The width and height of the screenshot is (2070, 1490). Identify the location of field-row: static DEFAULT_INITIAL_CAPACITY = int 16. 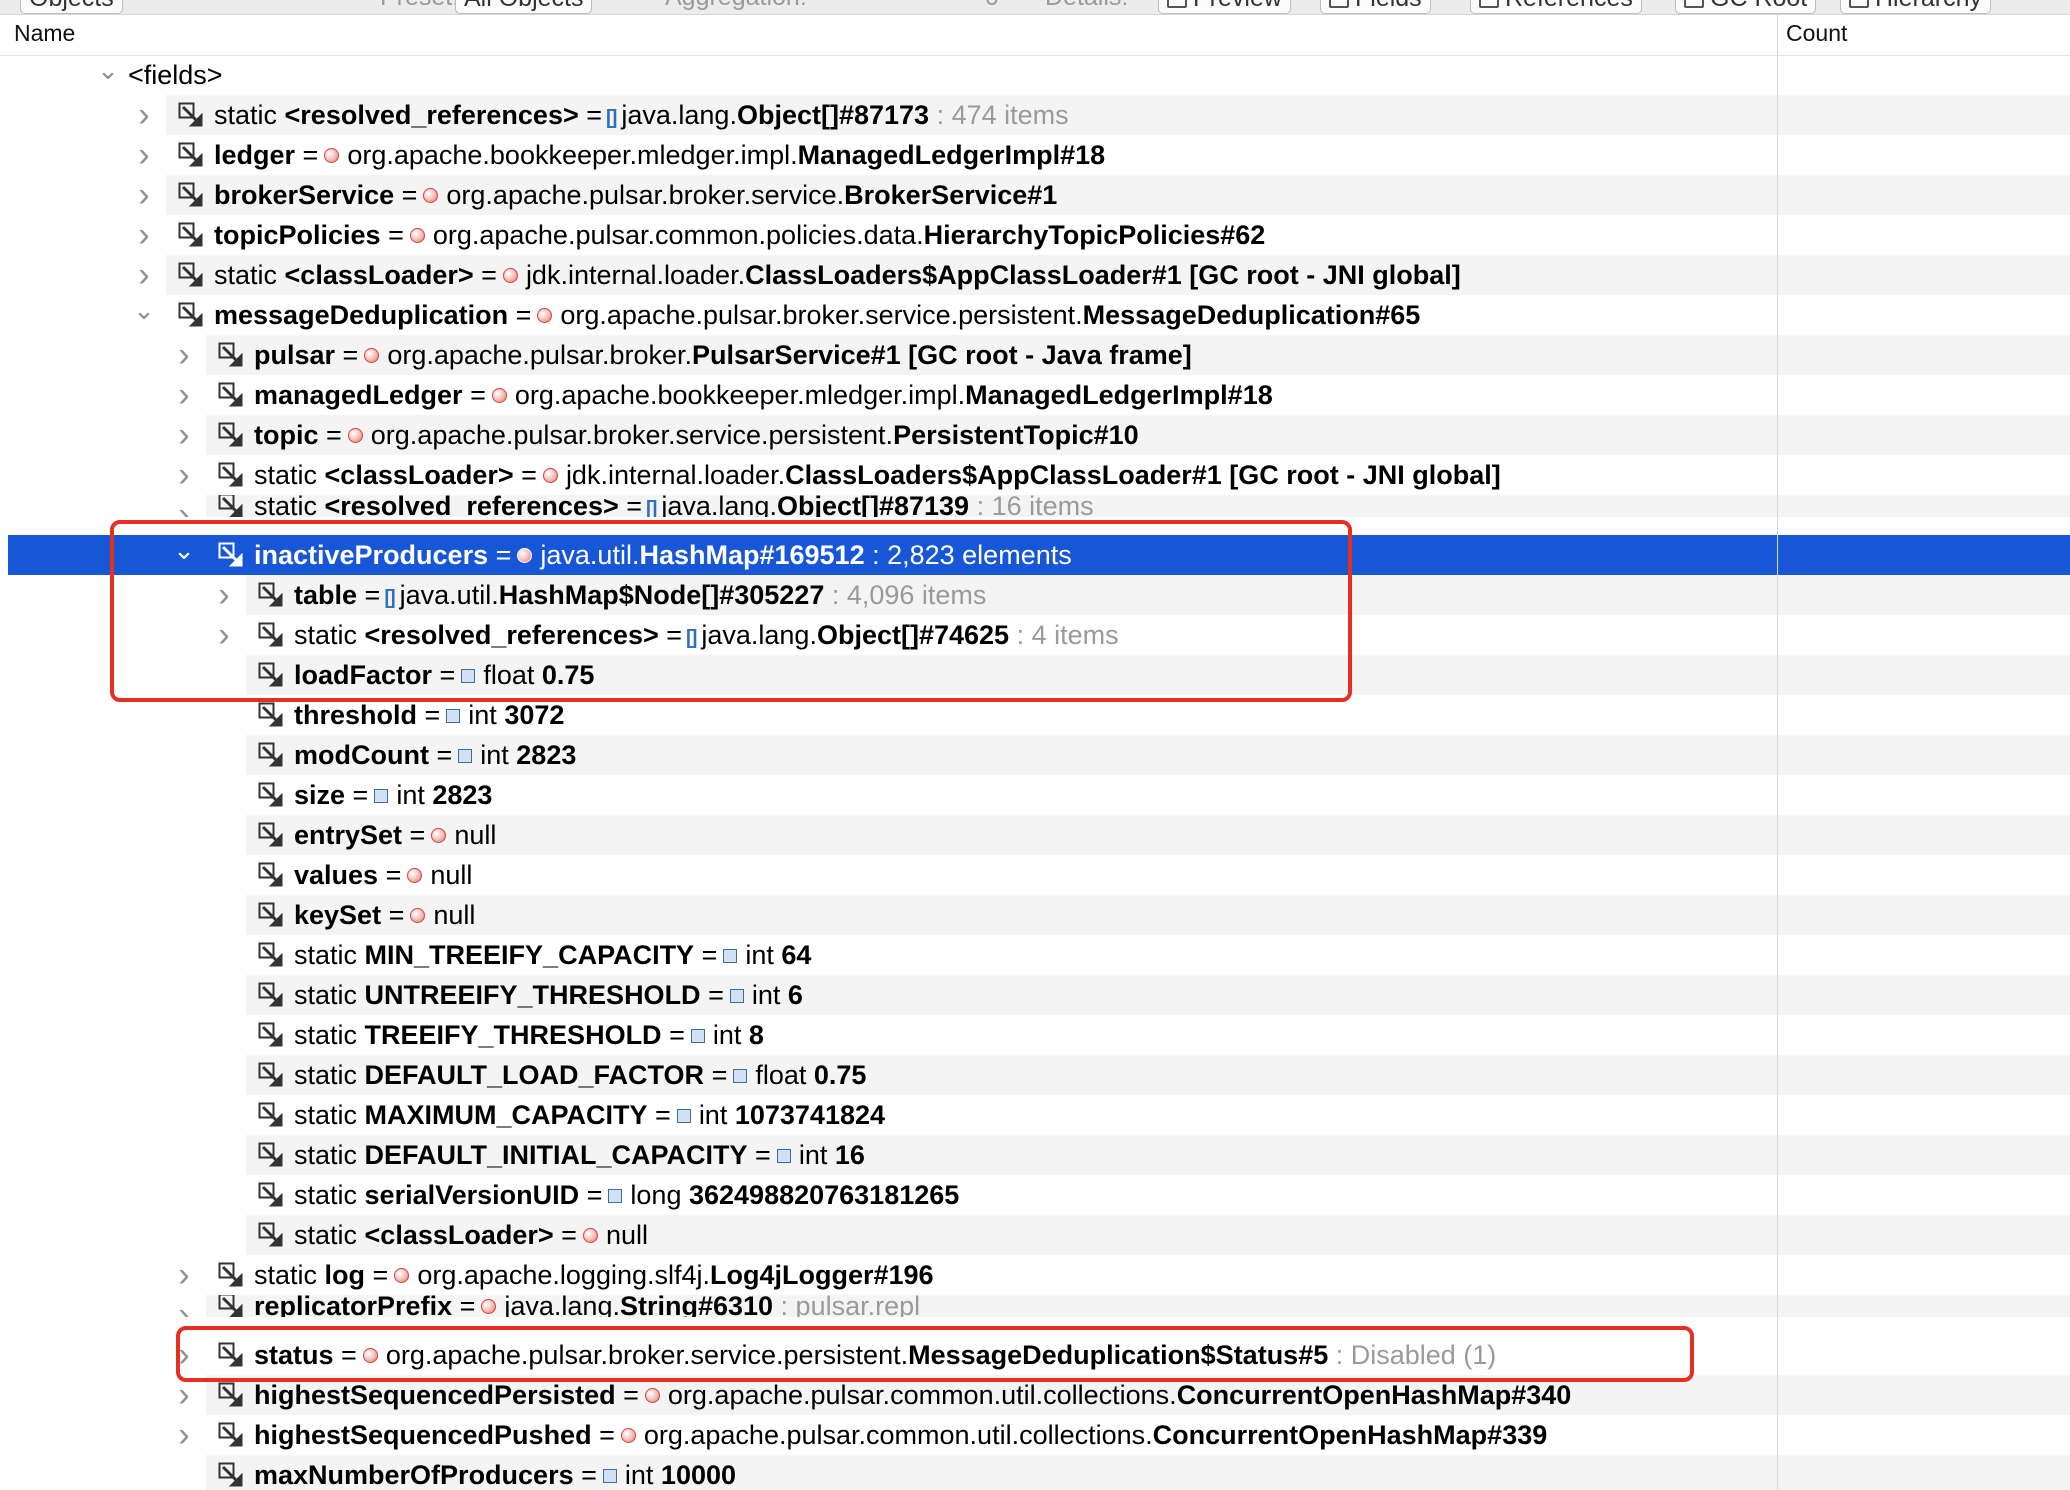
(1035, 1155).